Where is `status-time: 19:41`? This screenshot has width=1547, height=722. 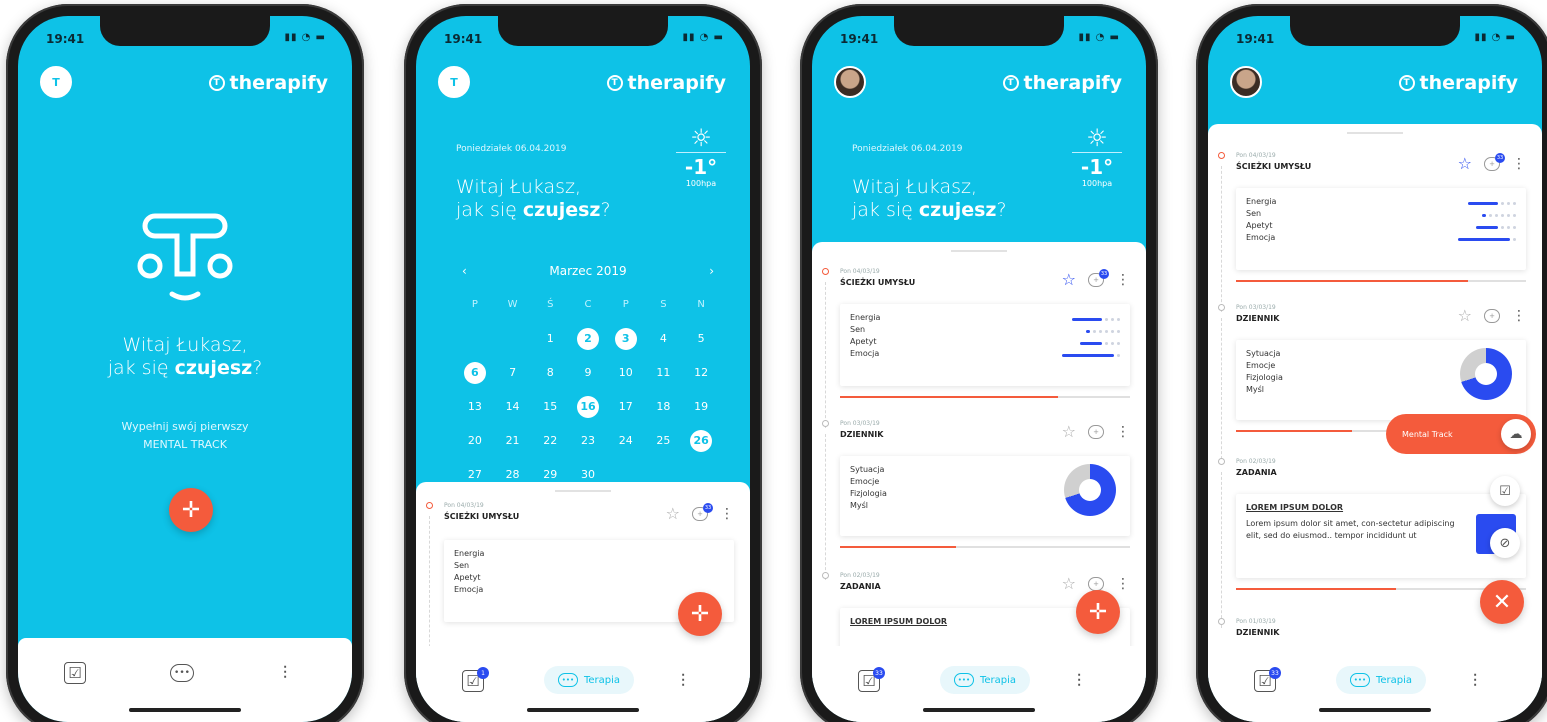
status-time: 19:41 is located at coordinates (1255, 39).